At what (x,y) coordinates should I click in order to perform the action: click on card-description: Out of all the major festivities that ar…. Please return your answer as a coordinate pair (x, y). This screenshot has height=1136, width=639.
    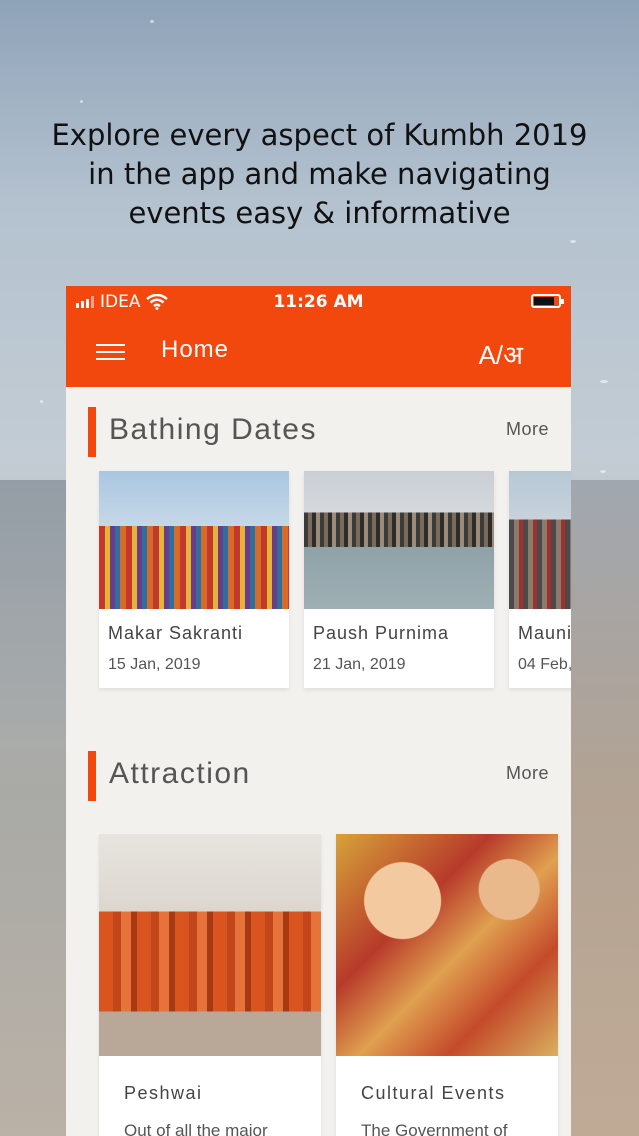
    Looking at the image, I should click on (196, 1128).